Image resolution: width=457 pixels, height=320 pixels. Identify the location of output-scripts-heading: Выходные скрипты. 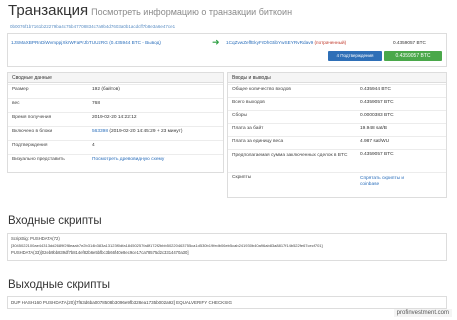
(59, 285).